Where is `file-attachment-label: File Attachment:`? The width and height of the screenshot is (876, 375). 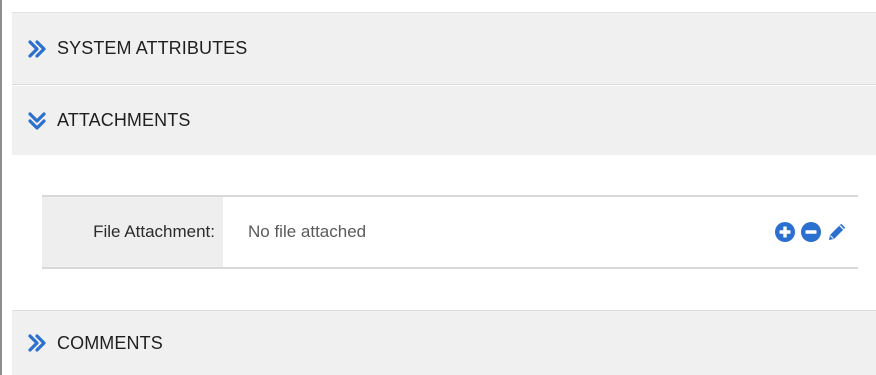
file-attachment-label: File Attachment: is located at coordinates (154, 231).